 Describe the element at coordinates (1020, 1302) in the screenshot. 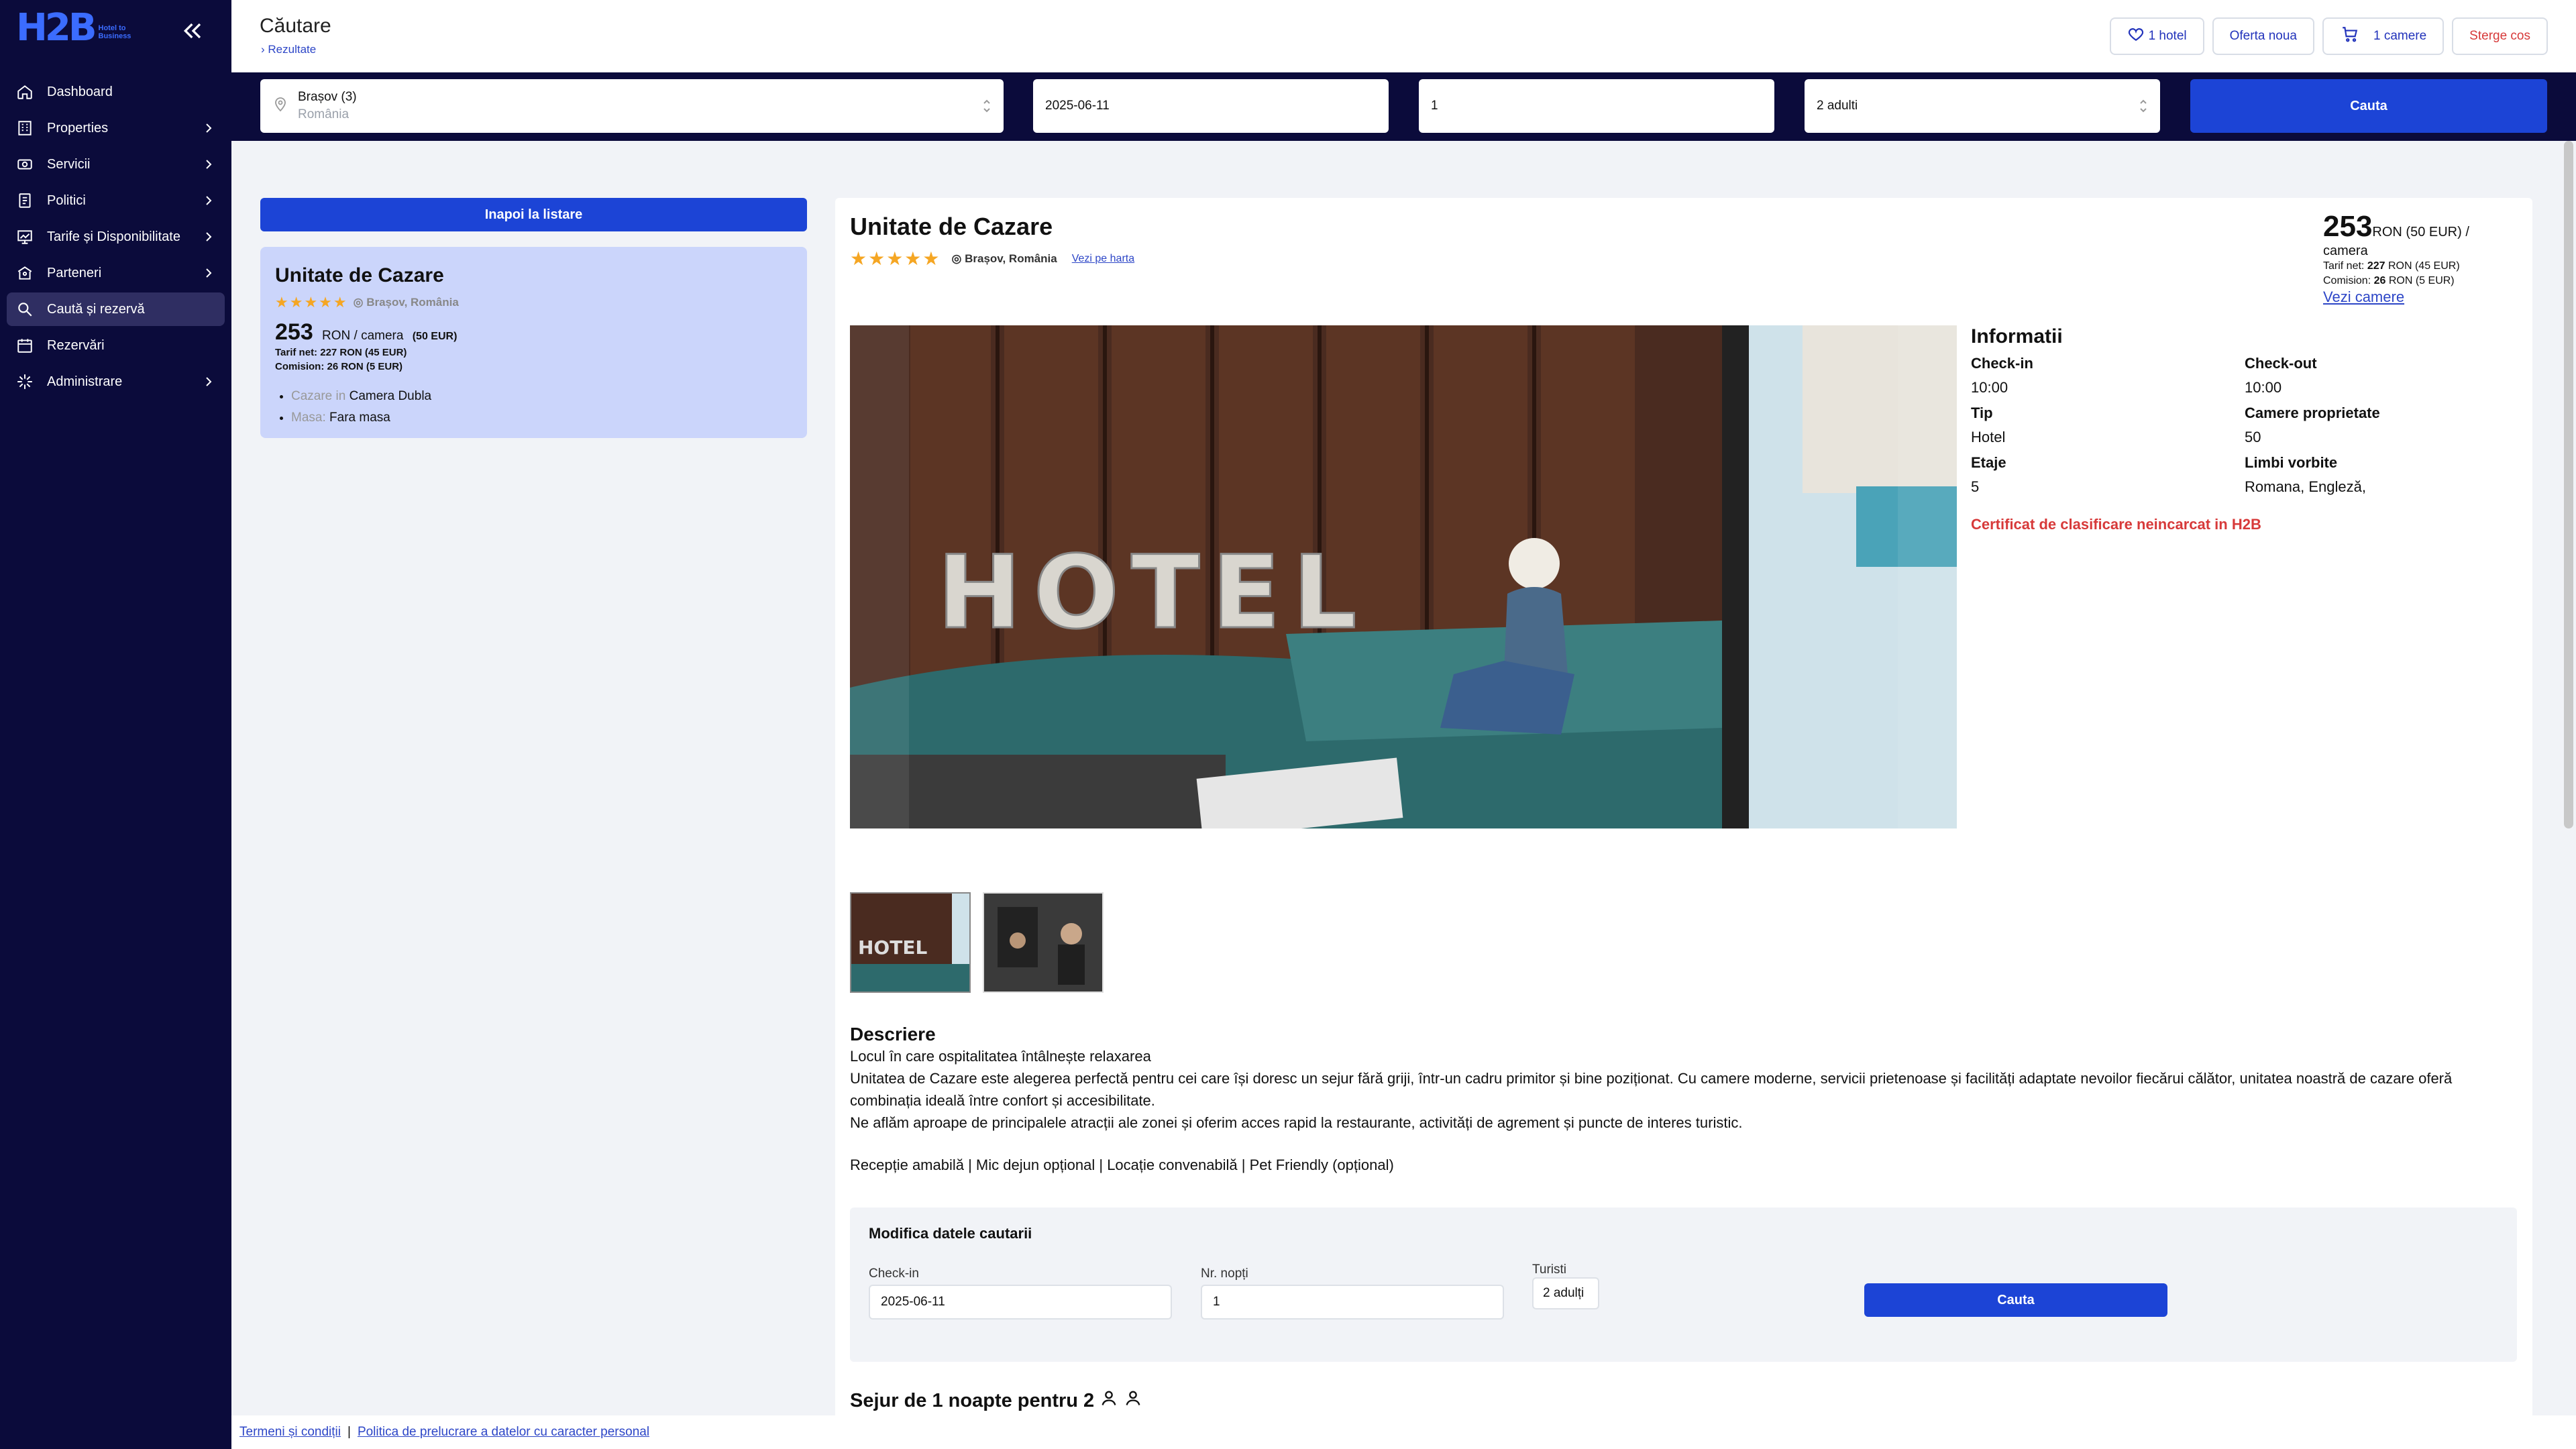

I see `modify-checkin-input: 2025-06-11` at that location.